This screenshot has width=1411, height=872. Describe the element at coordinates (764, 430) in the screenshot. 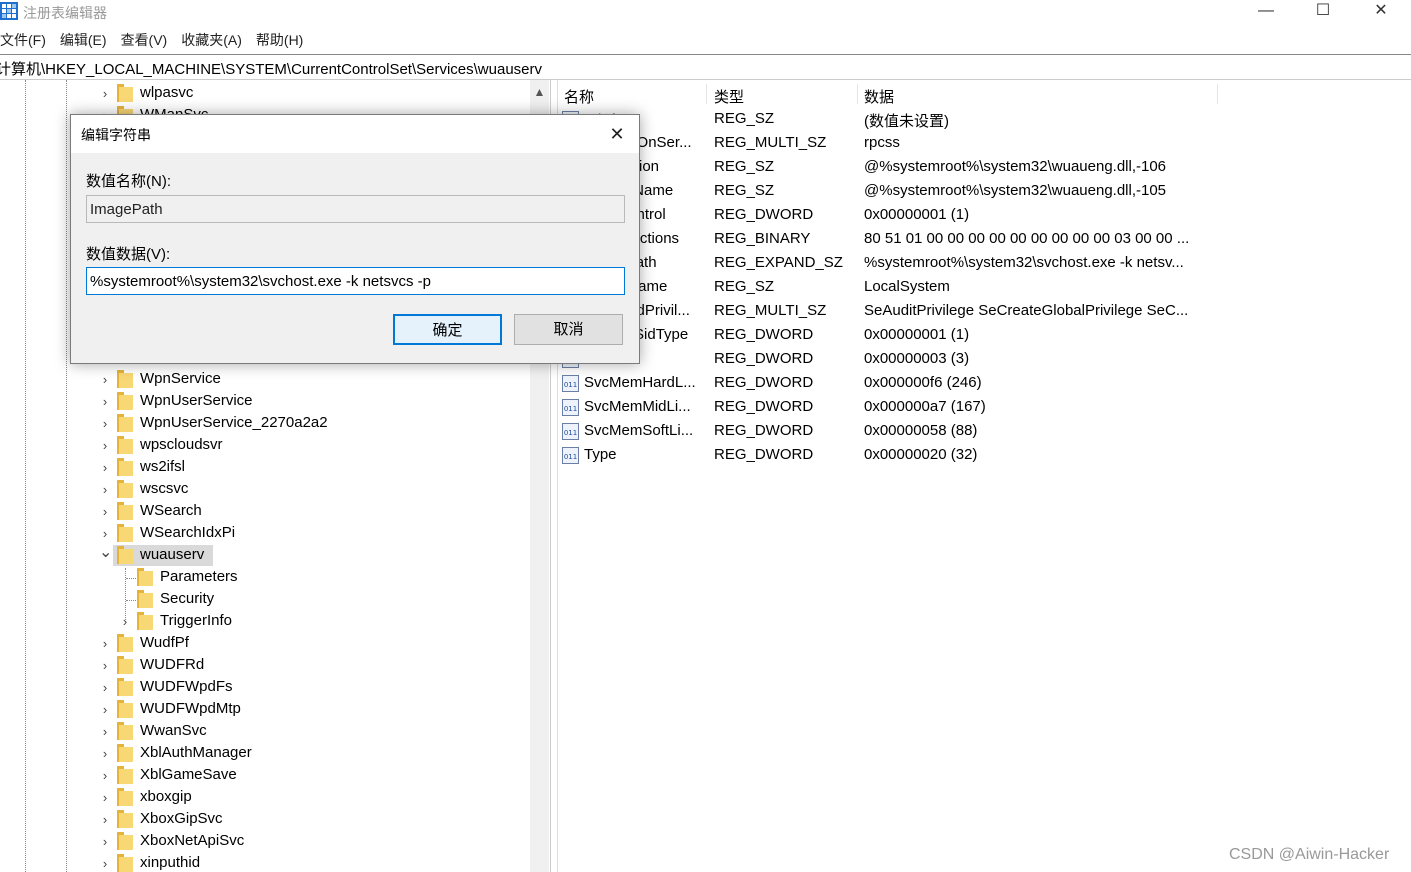

I see `cell-type: REG_DWORD` at that location.